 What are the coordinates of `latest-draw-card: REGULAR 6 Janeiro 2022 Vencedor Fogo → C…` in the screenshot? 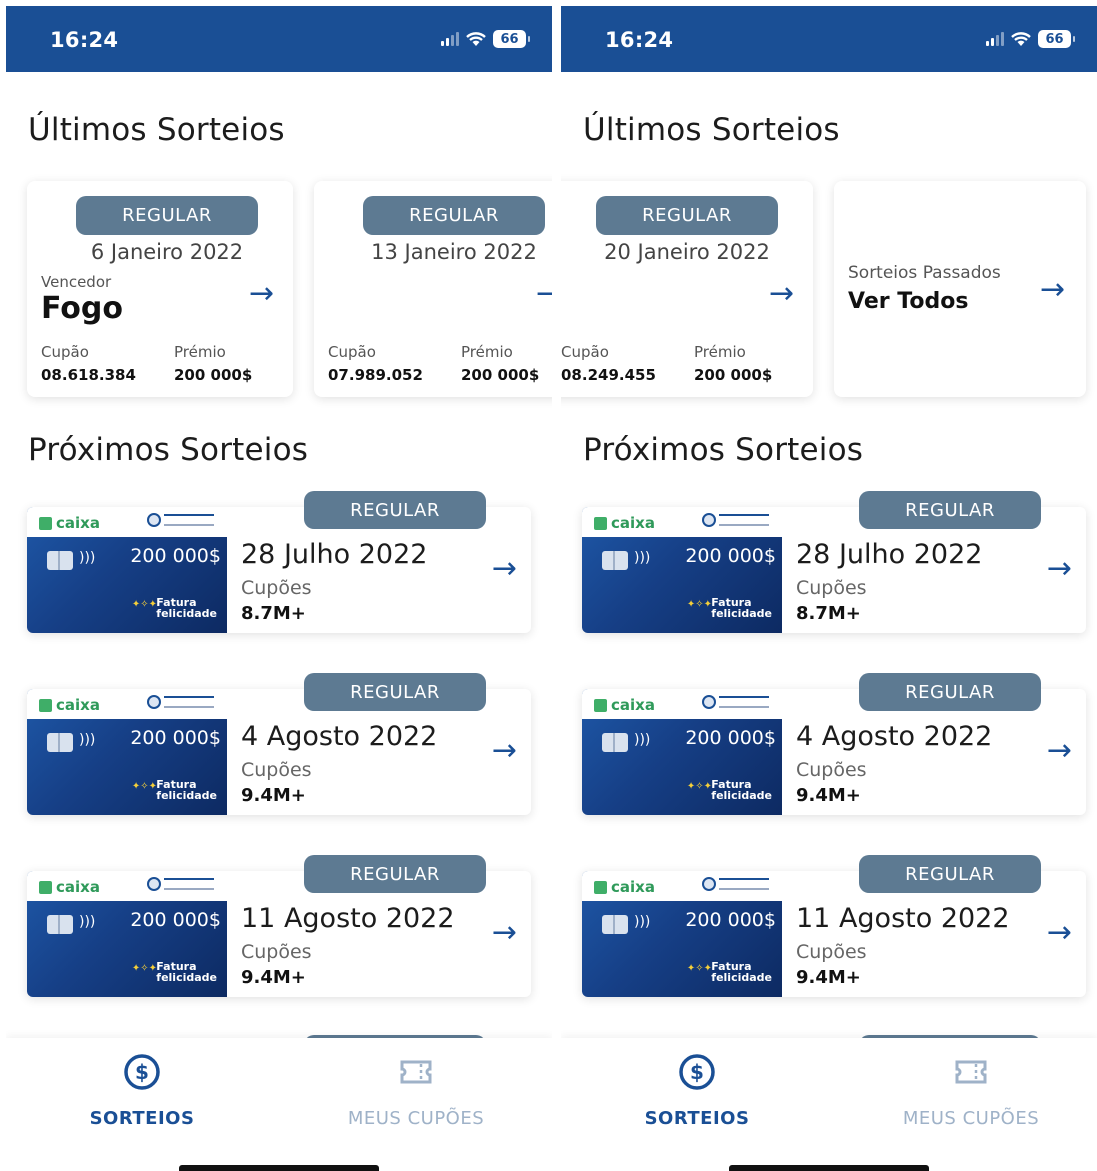 It's located at (160, 289).